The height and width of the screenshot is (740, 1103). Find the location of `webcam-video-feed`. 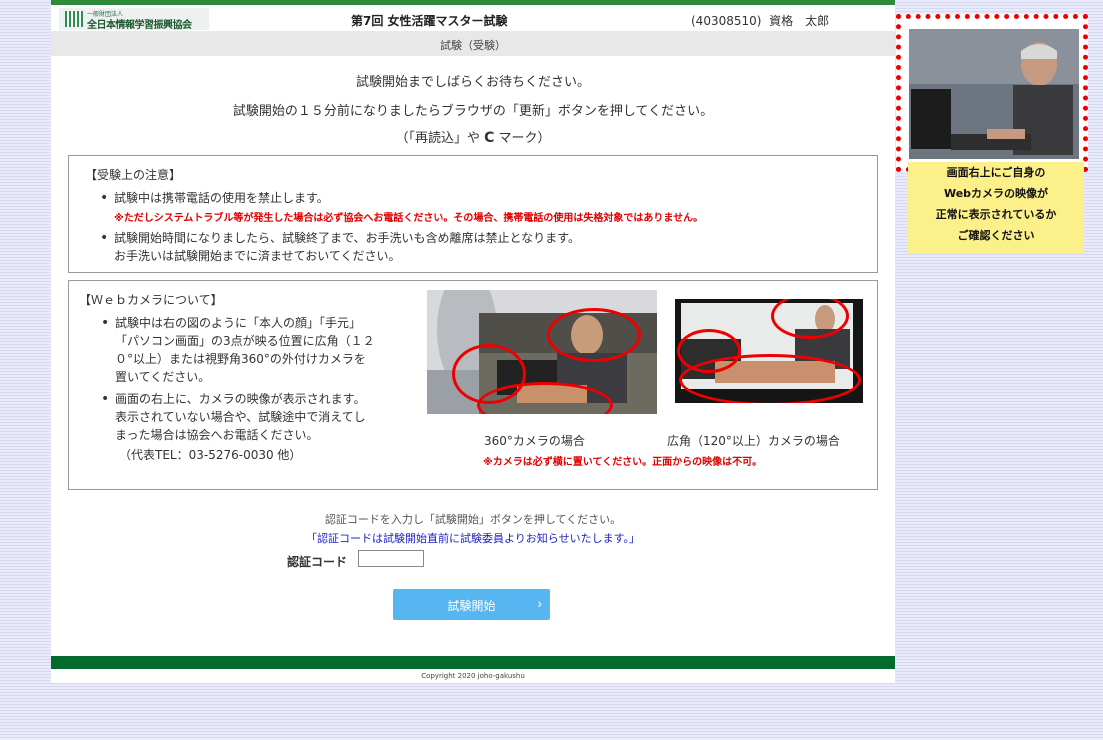

webcam-video-feed is located at coordinates (992, 93).